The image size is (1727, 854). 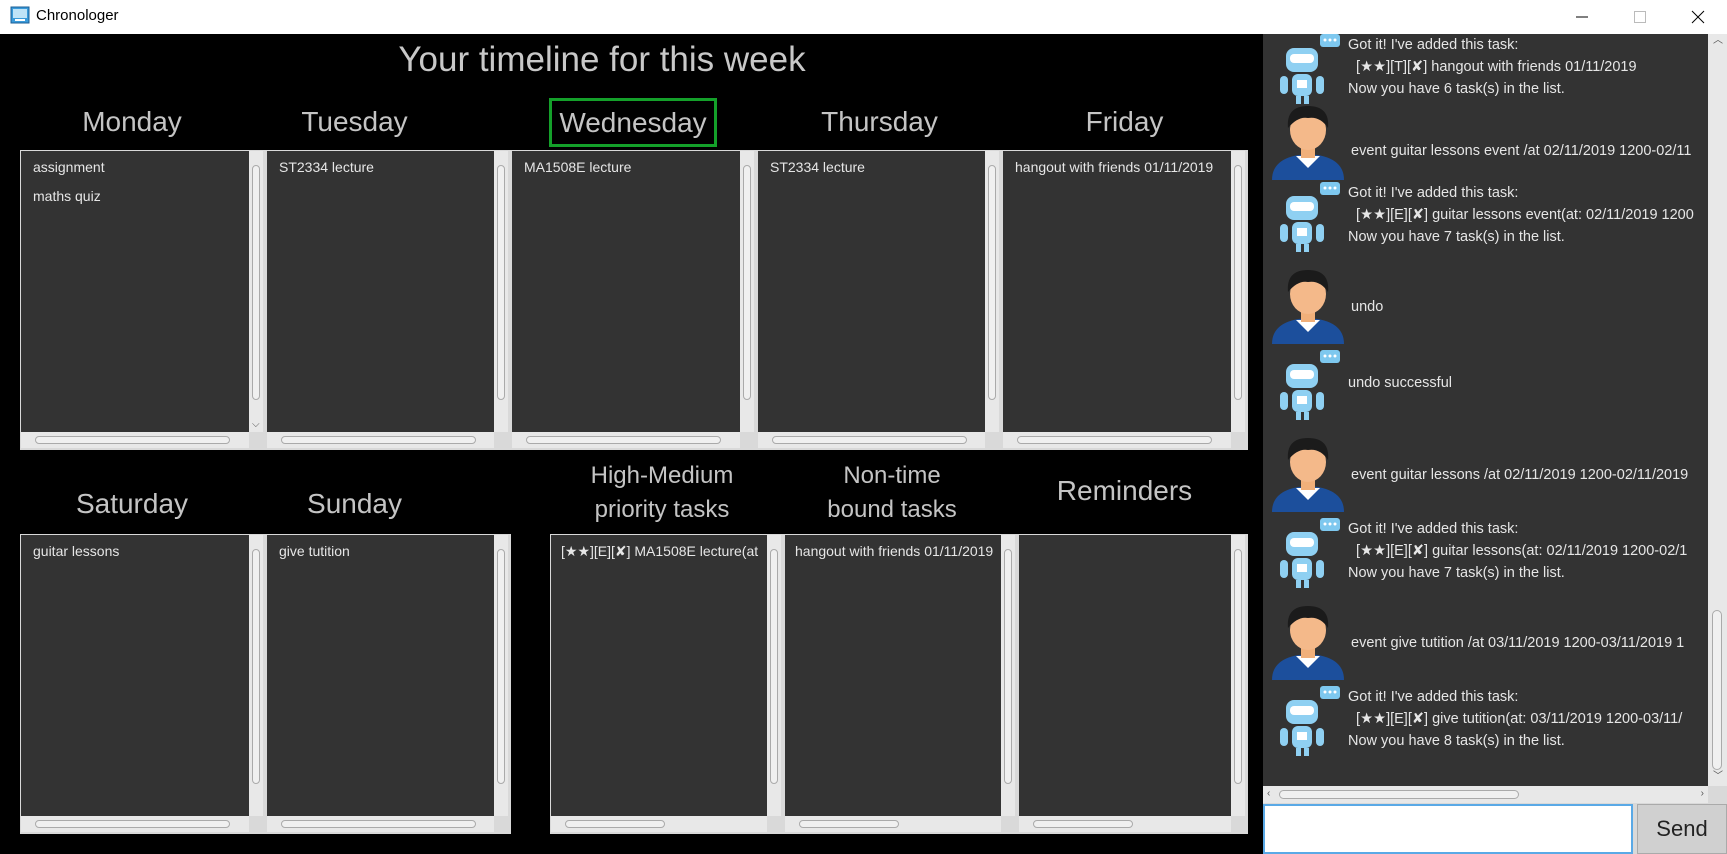 I want to click on close-icon, so click(x=1698, y=17).